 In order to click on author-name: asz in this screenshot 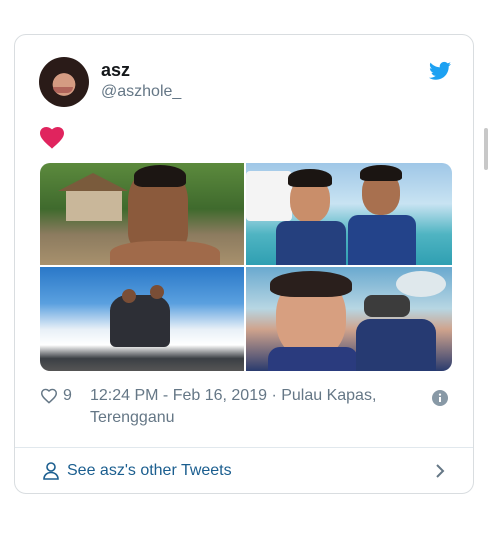, I will do `click(115, 70)`.